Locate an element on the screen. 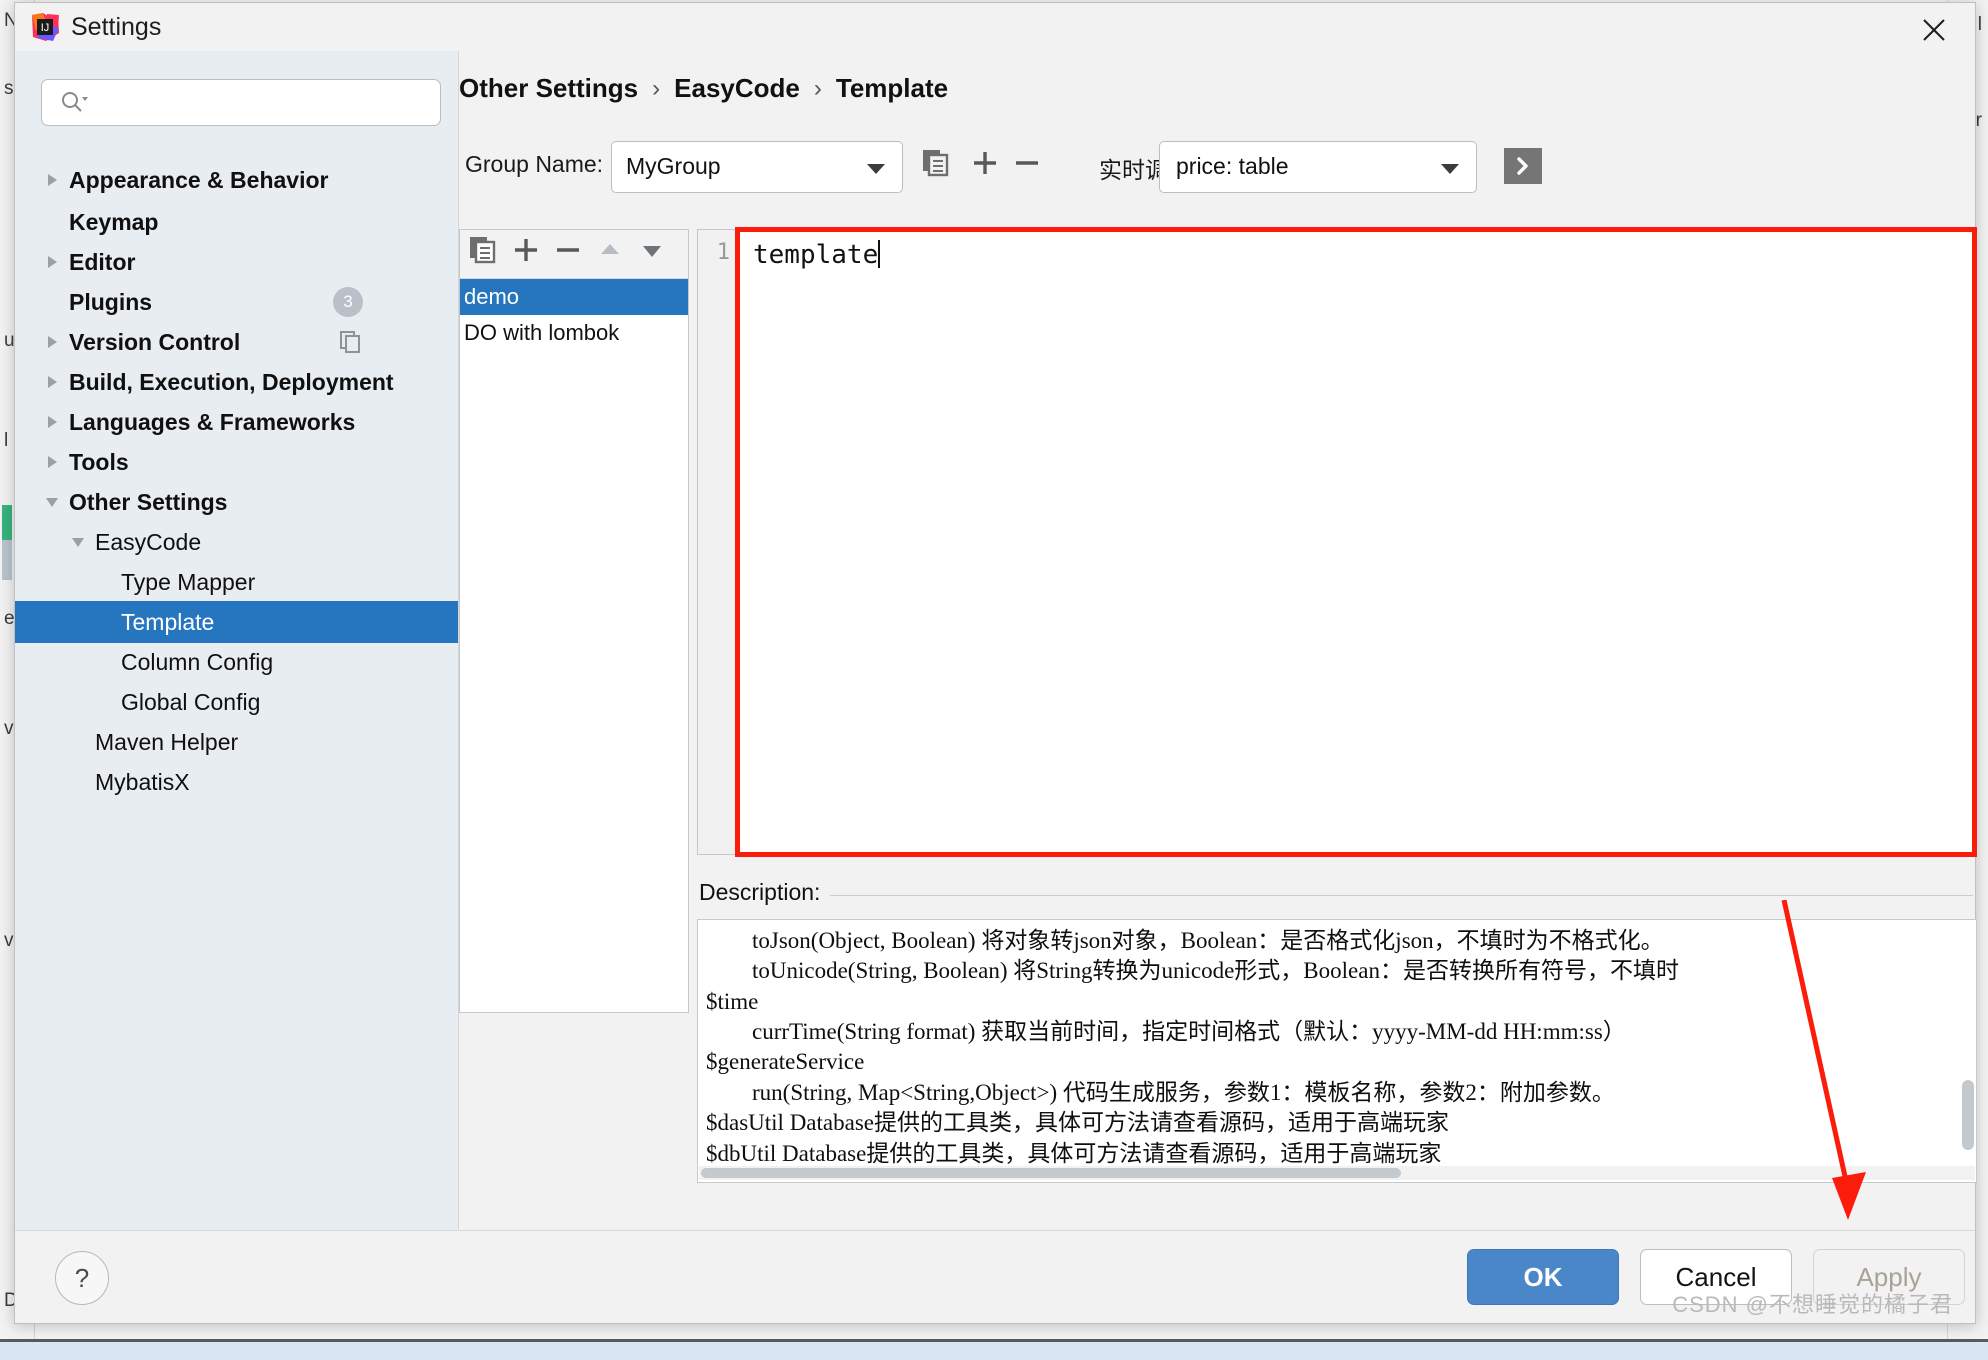  bg-right-label: r is located at coordinates (1978, 120).